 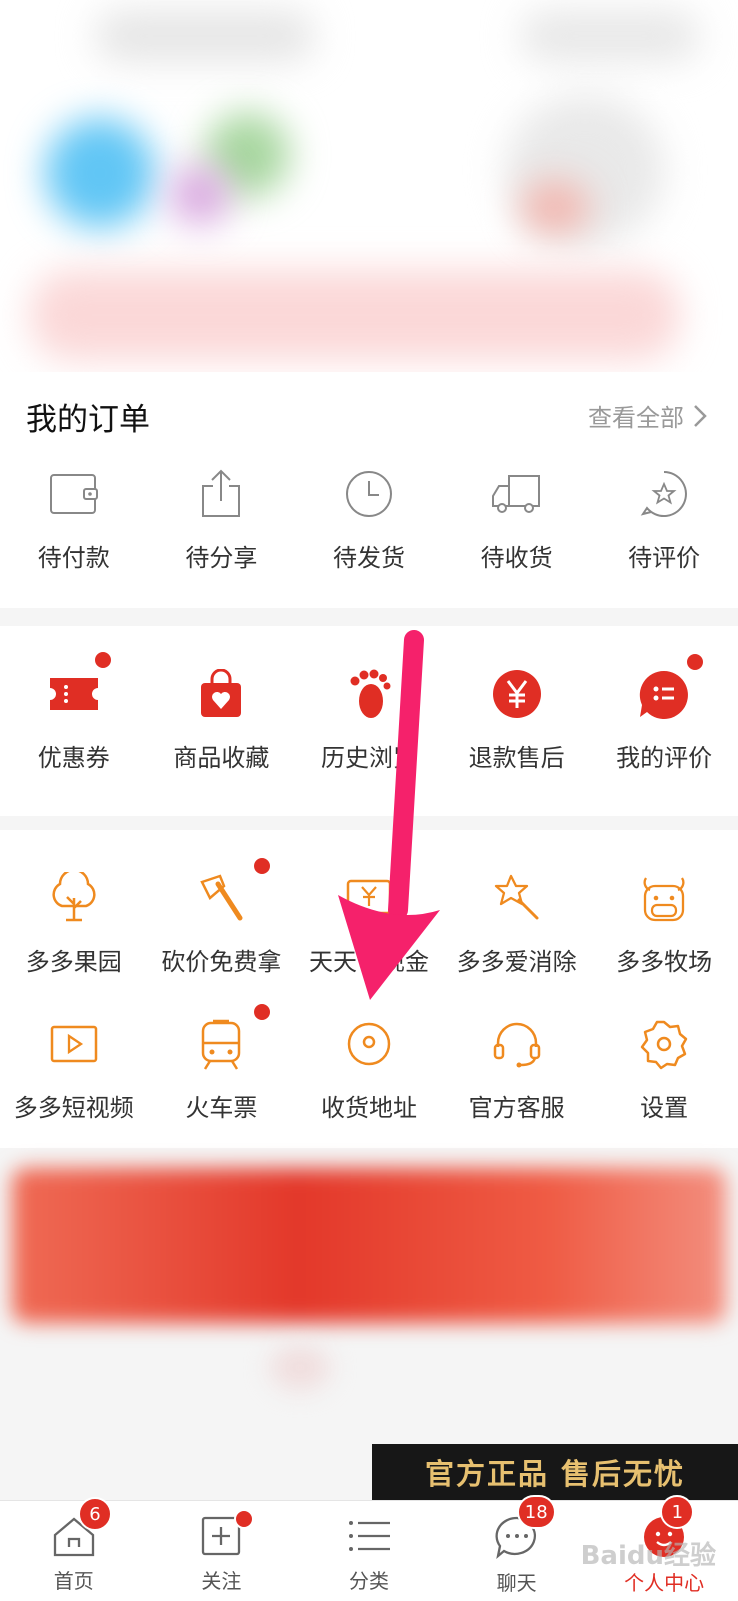 I want to click on tools-row-1: 多多果园 砍价免费拿 天天领现金 多多爱消除 多多牧场, so click(x=369, y=916).